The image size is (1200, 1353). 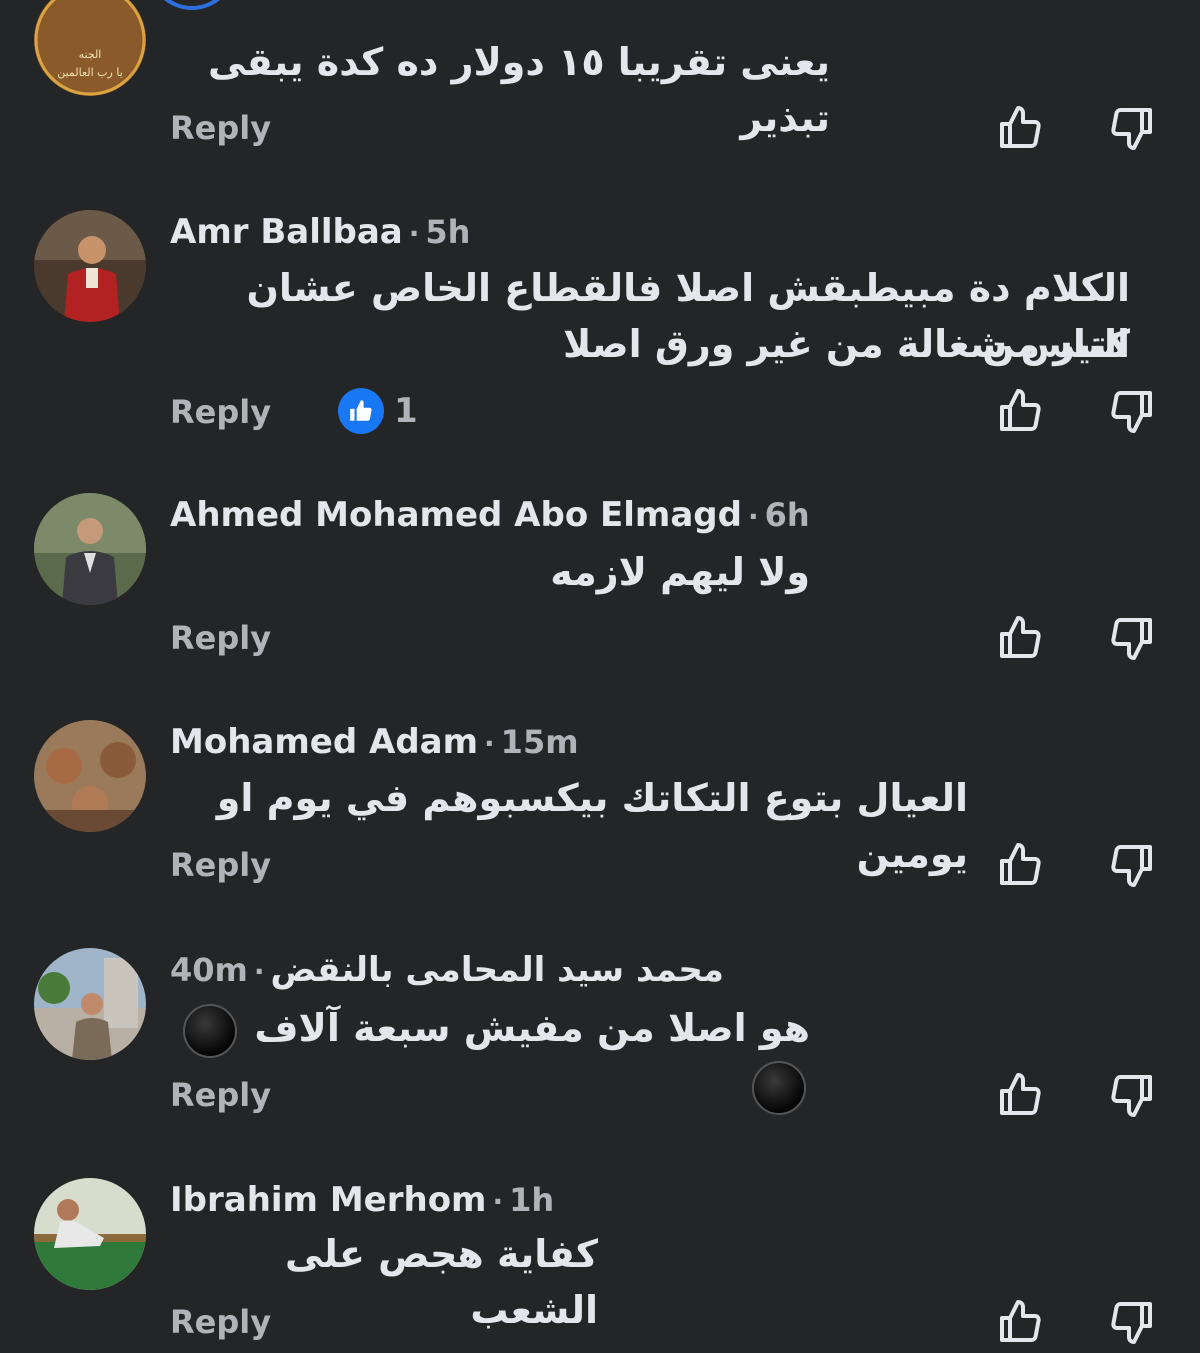 What do you see at coordinates (361, 411) in the screenshot?
I see `like-reaction-icon` at bounding box center [361, 411].